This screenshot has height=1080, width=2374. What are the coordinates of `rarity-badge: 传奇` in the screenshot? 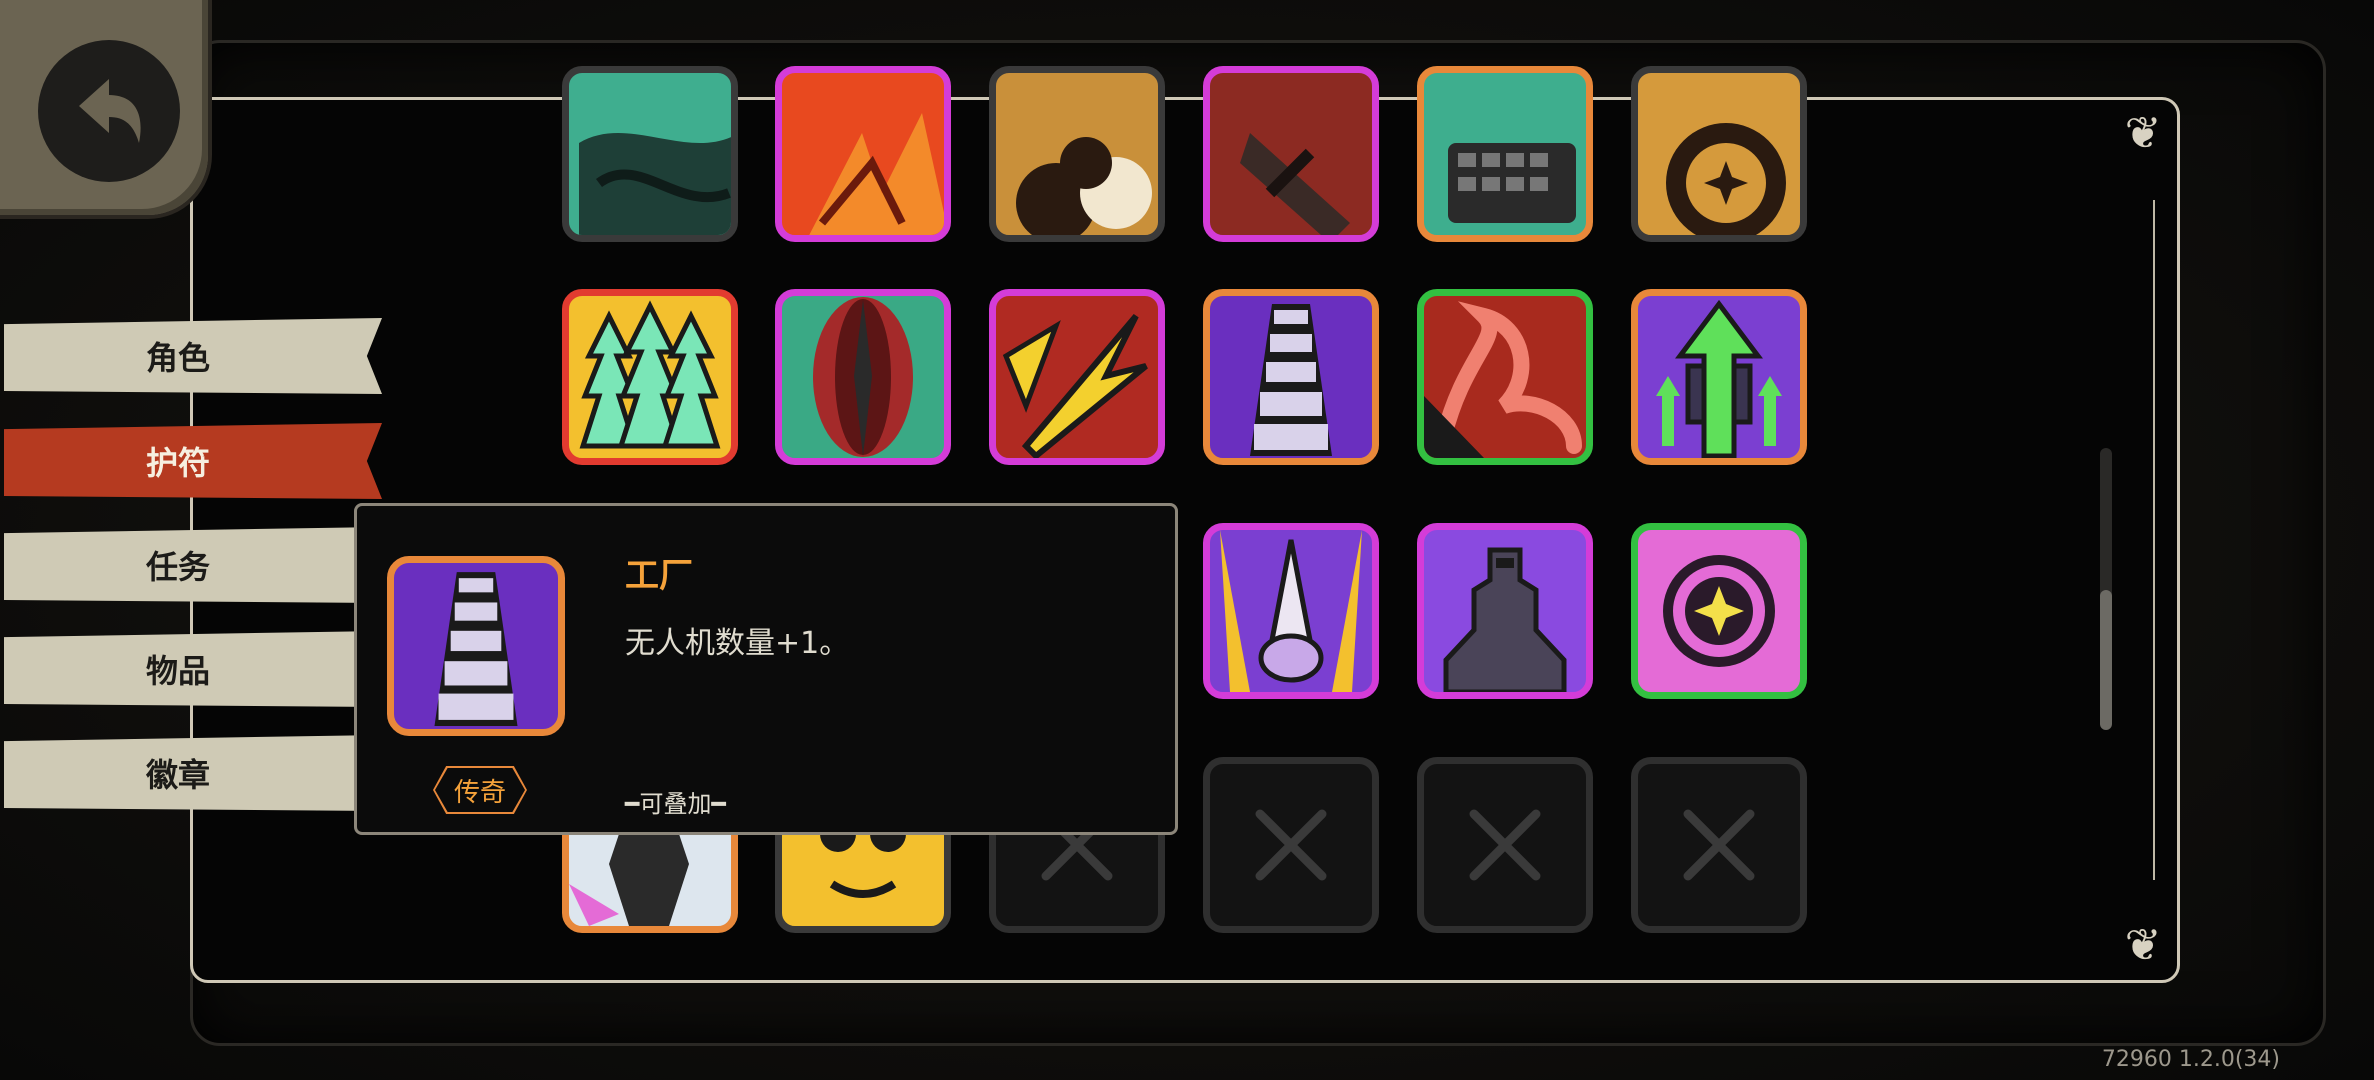 It's located at (480, 790).